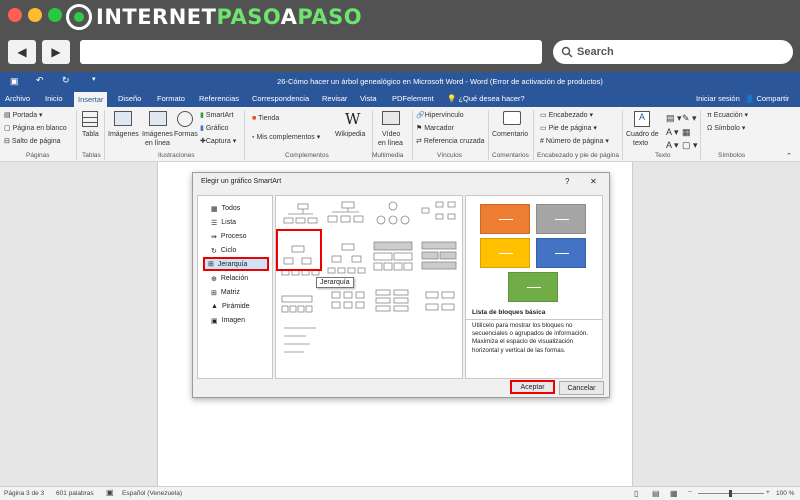 The width and height of the screenshot is (800, 500). Describe the element at coordinates (727, 115) in the screenshot. I see `equation-button: π Ecuación ▾` at that location.